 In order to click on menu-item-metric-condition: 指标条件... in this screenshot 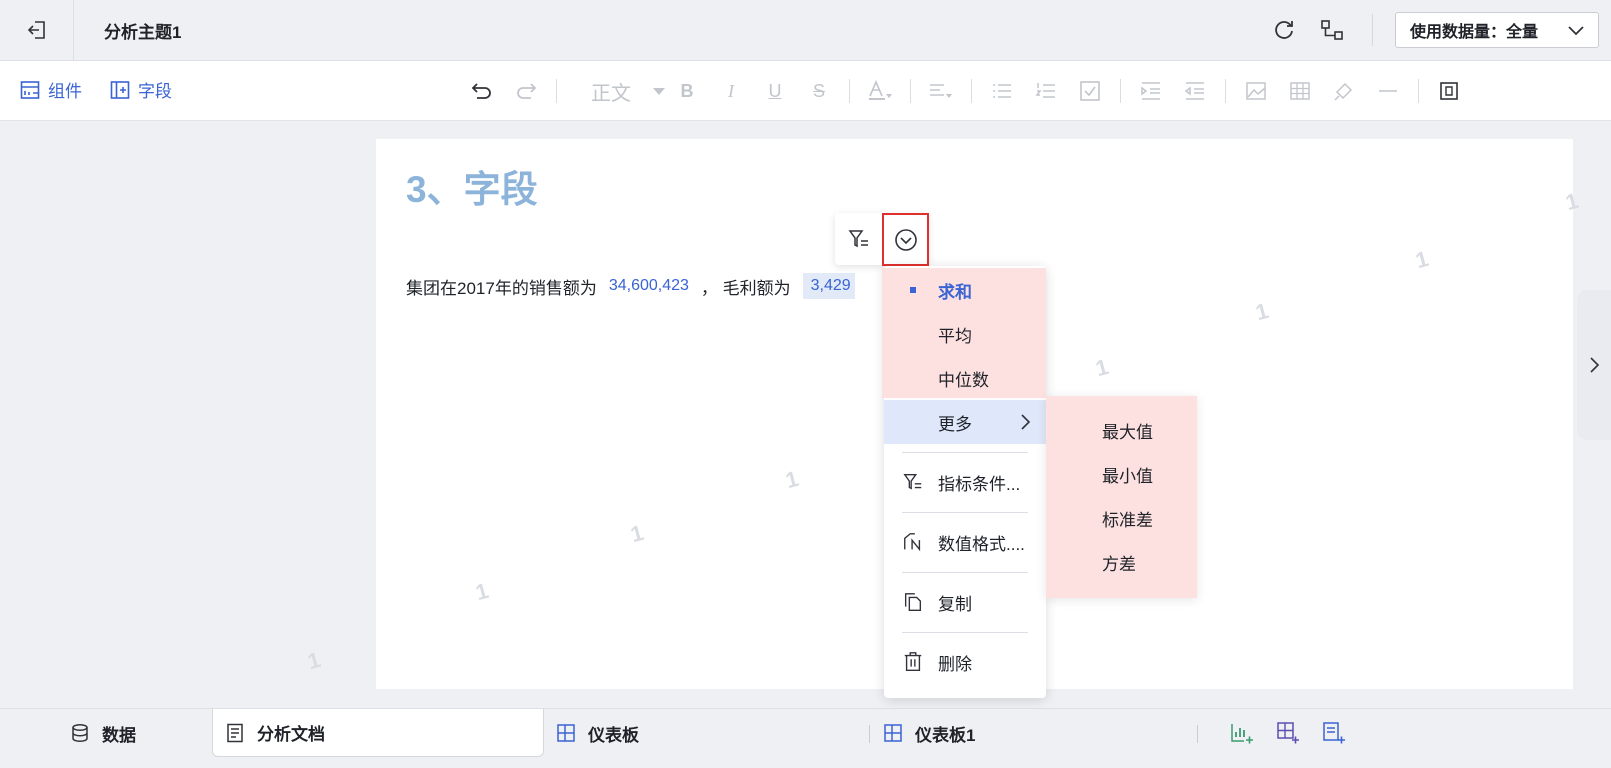, I will do `click(965, 482)`.